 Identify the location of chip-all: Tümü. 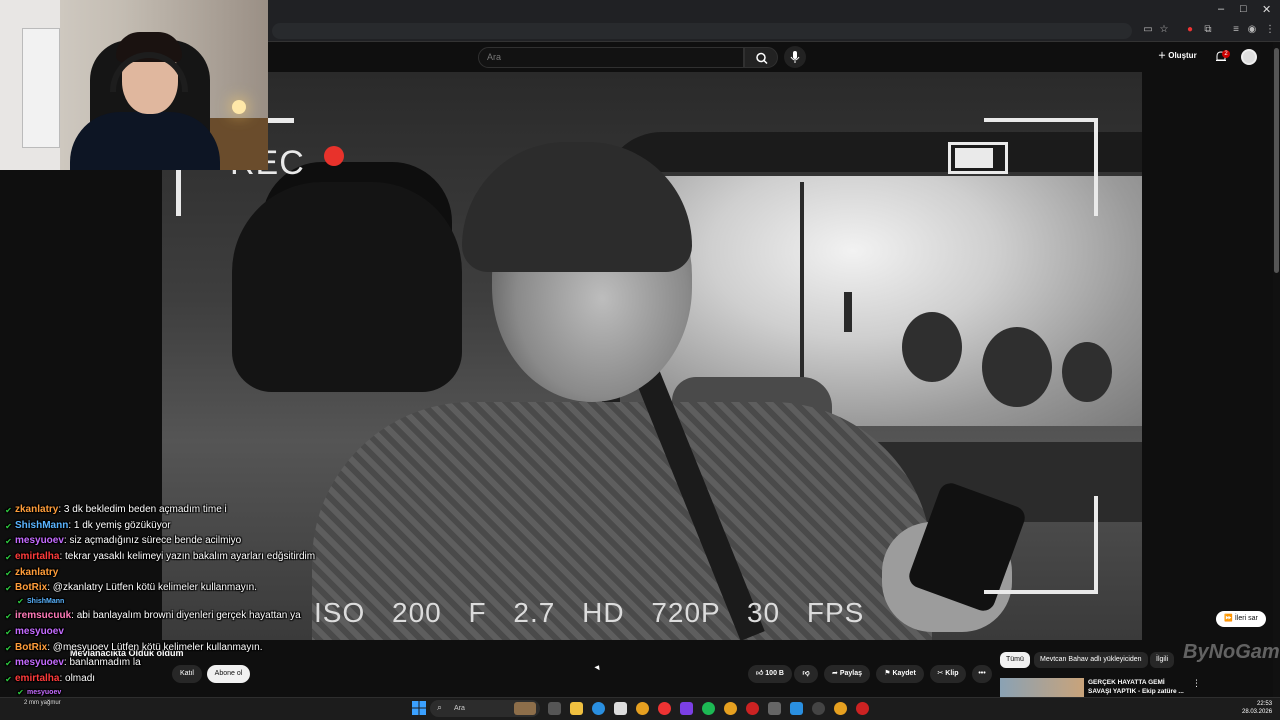
(1015, 660).